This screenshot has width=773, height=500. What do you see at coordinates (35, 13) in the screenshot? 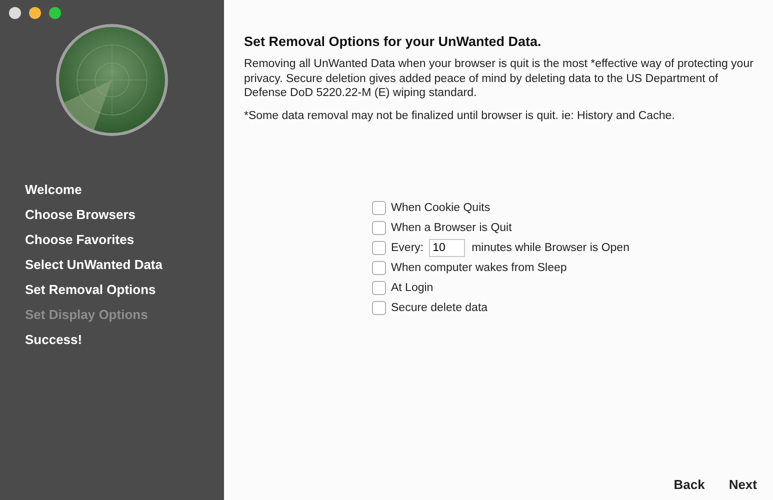
I see `minimize-button` at bounding box center [35, 13].